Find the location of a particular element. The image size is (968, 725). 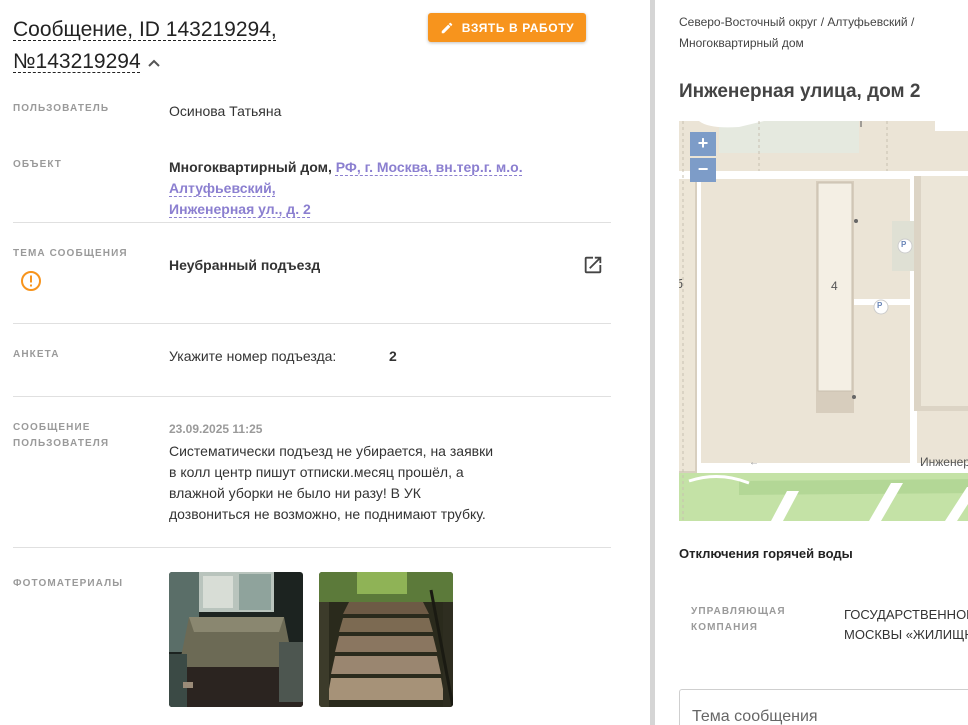

zoom-out-button: − is located at coordinates (703, 170).